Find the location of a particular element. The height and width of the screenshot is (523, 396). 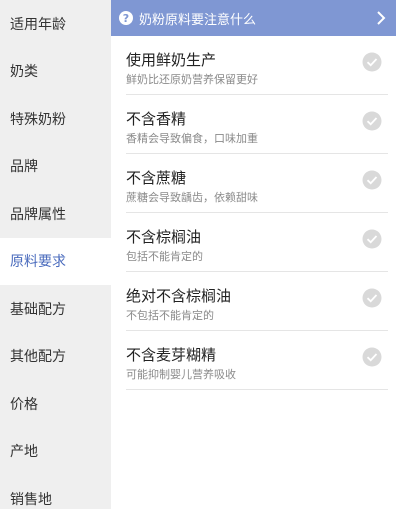

sidebar-item-label: 基础配方 is located at coordinates (38, 309).